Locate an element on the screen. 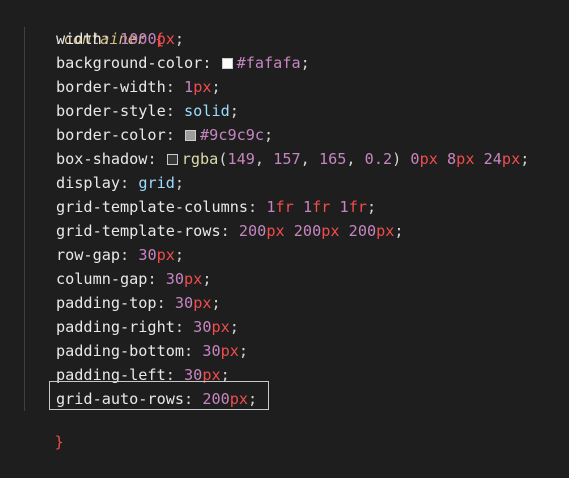 This screenshot has width=569, height=478. property-name: border-width is located at coordinates (111, 87).